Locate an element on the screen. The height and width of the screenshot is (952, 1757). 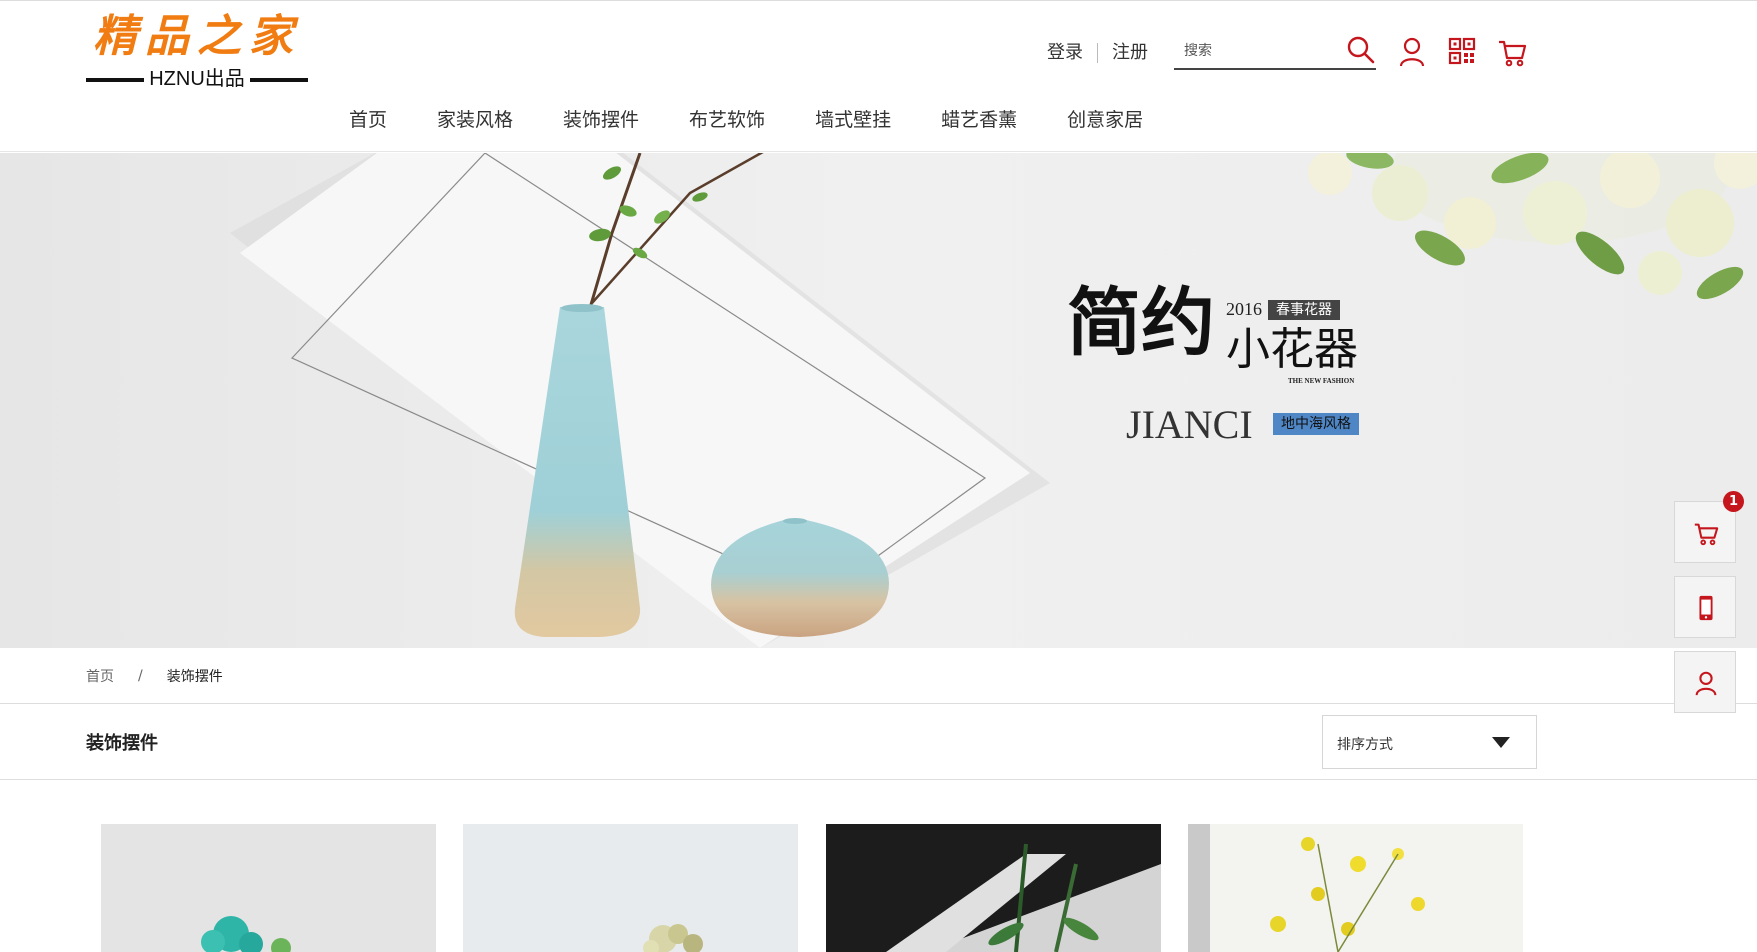
search-button is located at coordinates (1361, 50).